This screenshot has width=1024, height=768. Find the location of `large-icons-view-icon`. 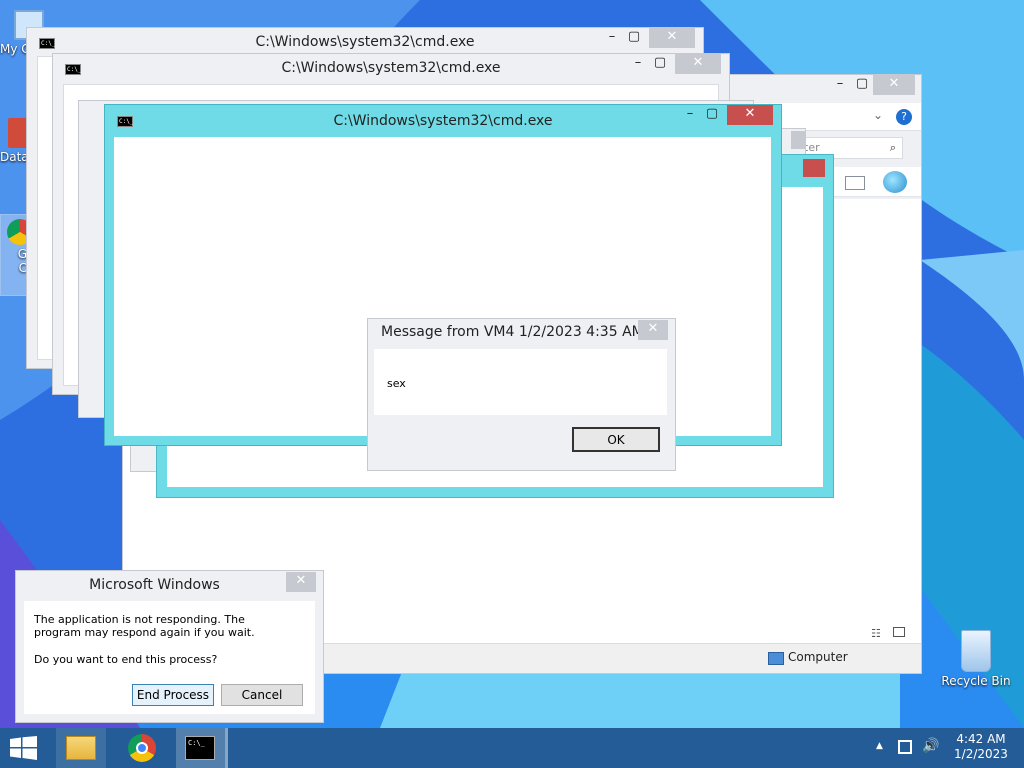

large-icons-view-icon is located at coordinates (899, 632).